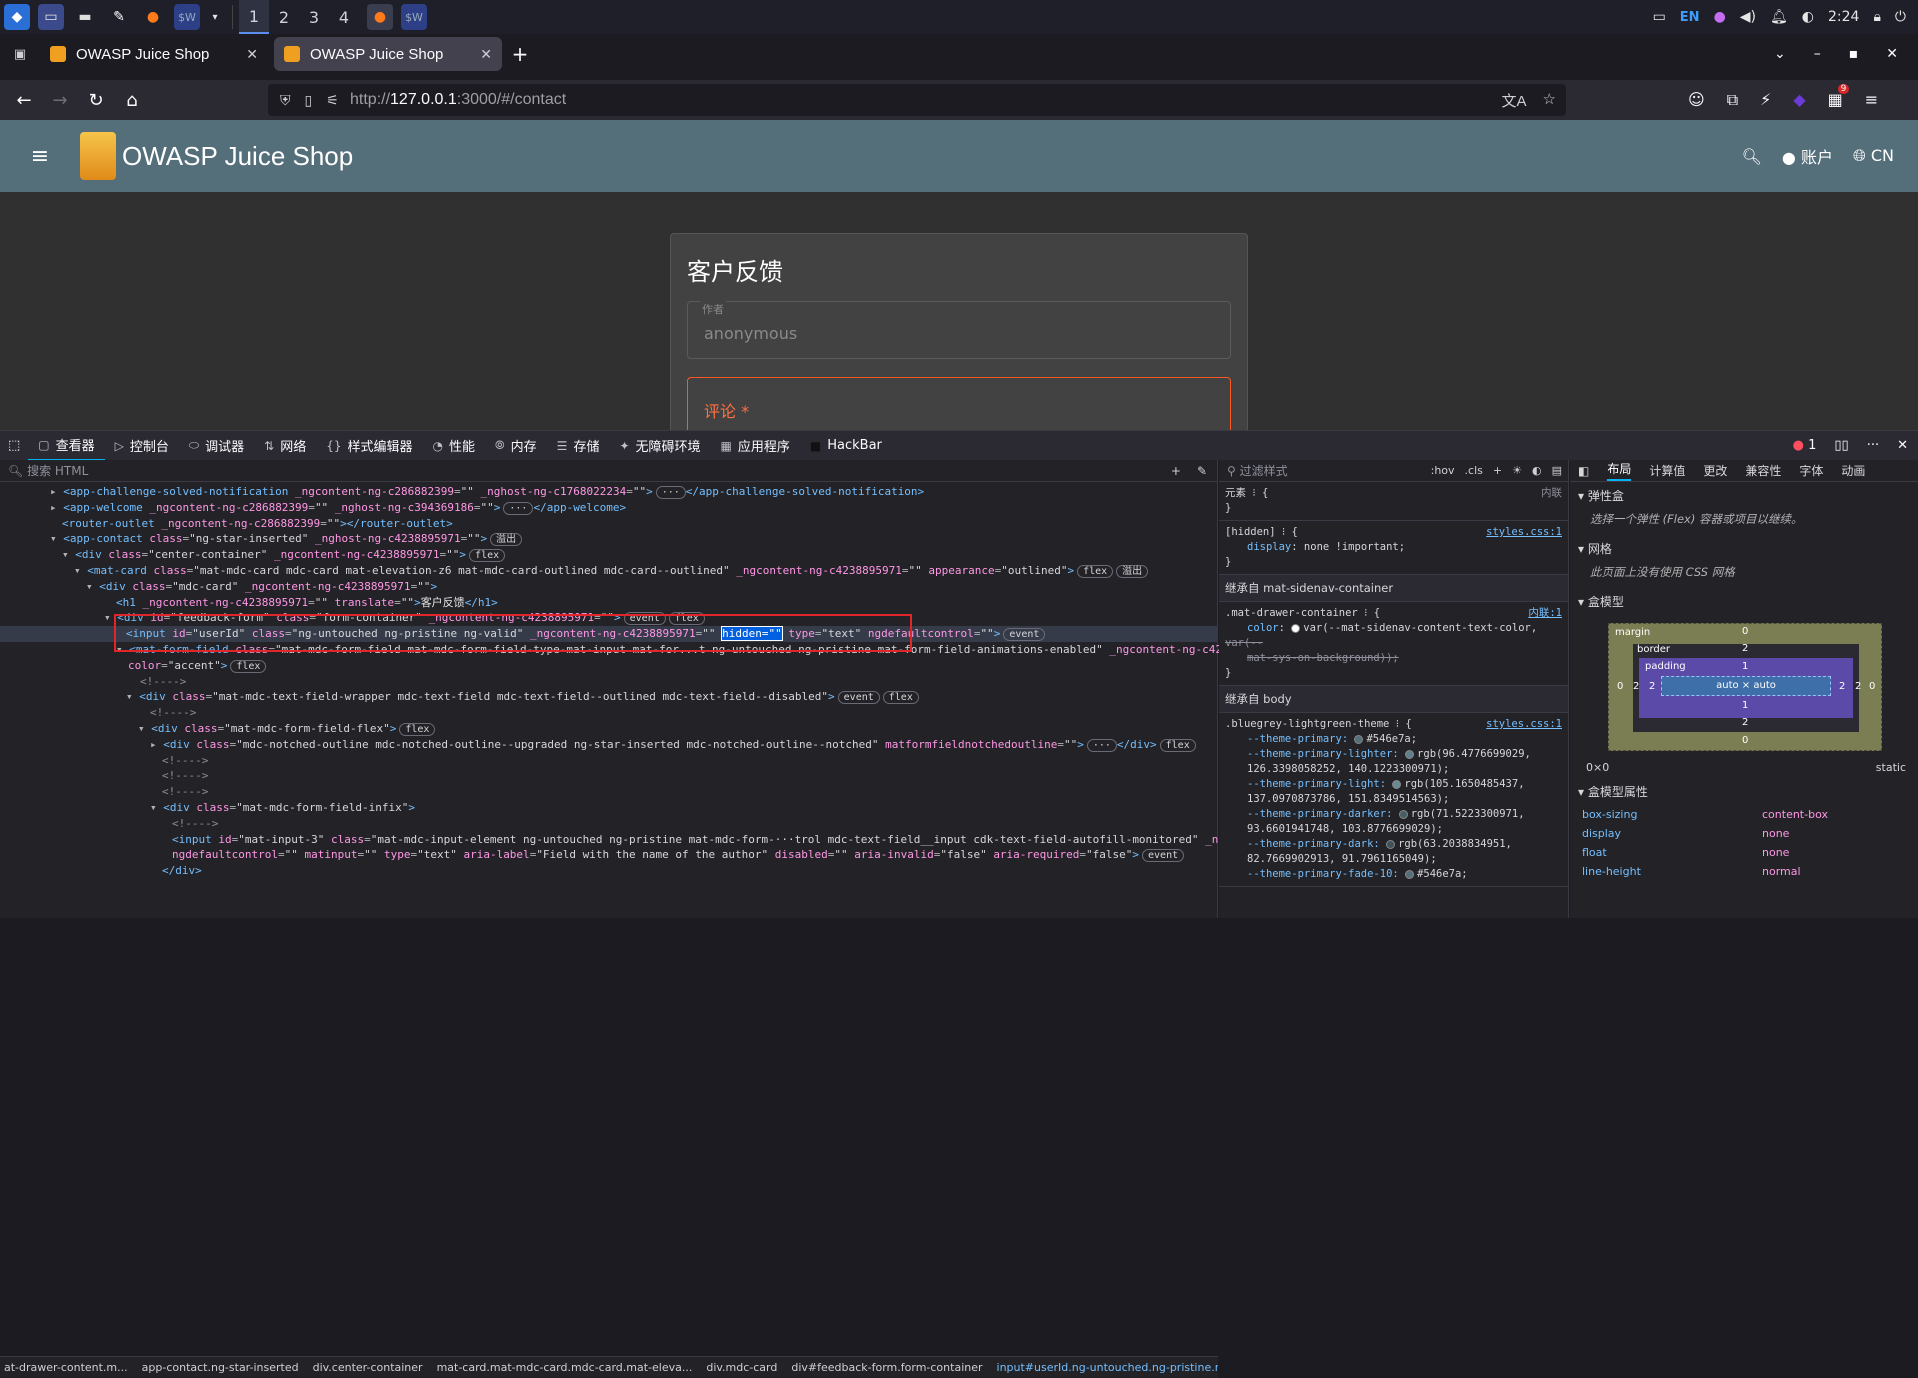  I want to click on account-icon: ☺, so click(1696, 100).